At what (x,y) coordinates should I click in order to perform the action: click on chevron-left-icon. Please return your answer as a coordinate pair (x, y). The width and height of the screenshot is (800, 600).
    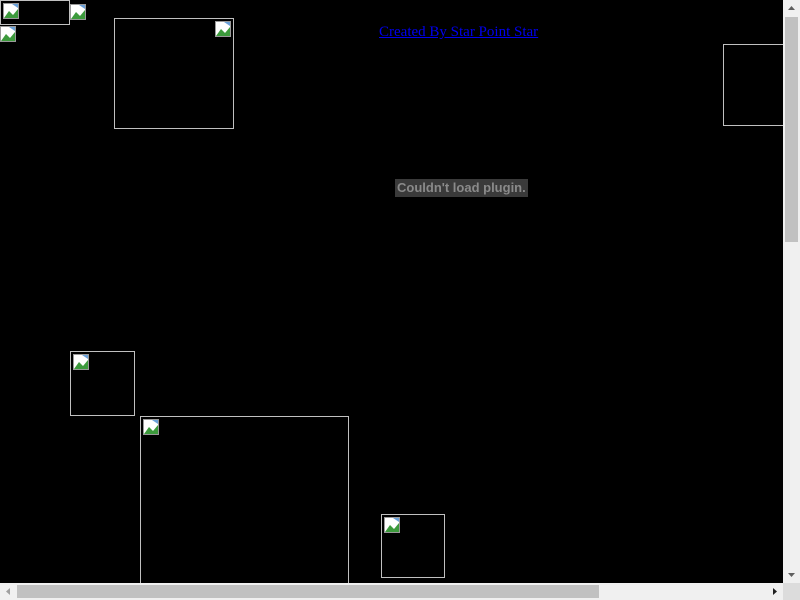
    Looking at the image, I should click on (8, 591).